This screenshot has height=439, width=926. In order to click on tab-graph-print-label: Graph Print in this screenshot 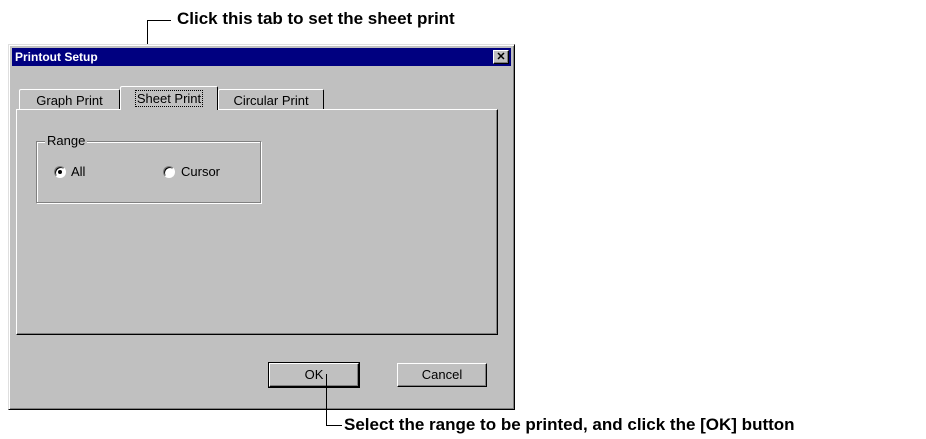, I will do `click(69, 100)`.